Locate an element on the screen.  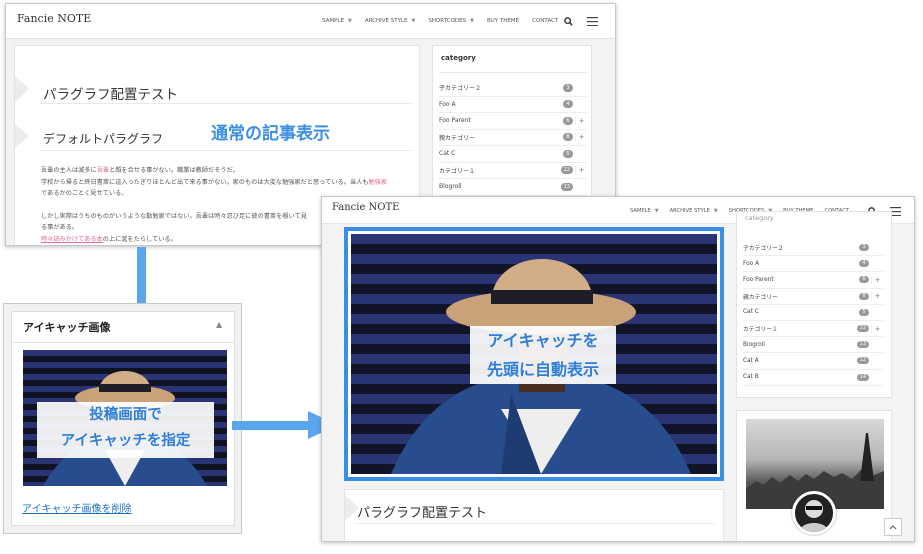
search-icon is located at coordinates (568, 21).